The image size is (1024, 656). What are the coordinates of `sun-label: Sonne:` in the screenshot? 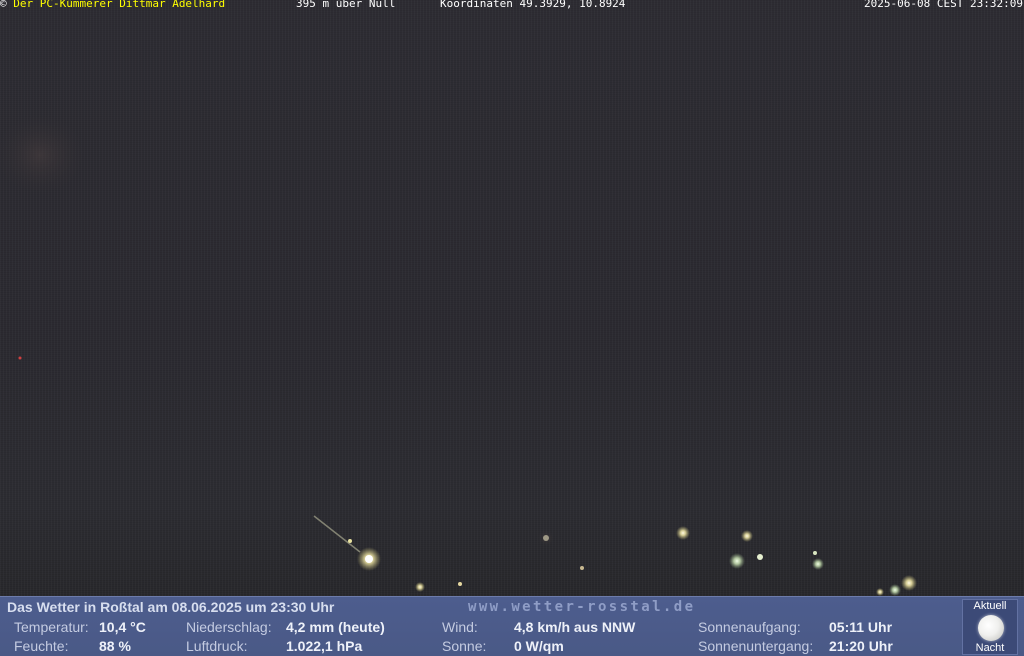 It's located at (464, 646).